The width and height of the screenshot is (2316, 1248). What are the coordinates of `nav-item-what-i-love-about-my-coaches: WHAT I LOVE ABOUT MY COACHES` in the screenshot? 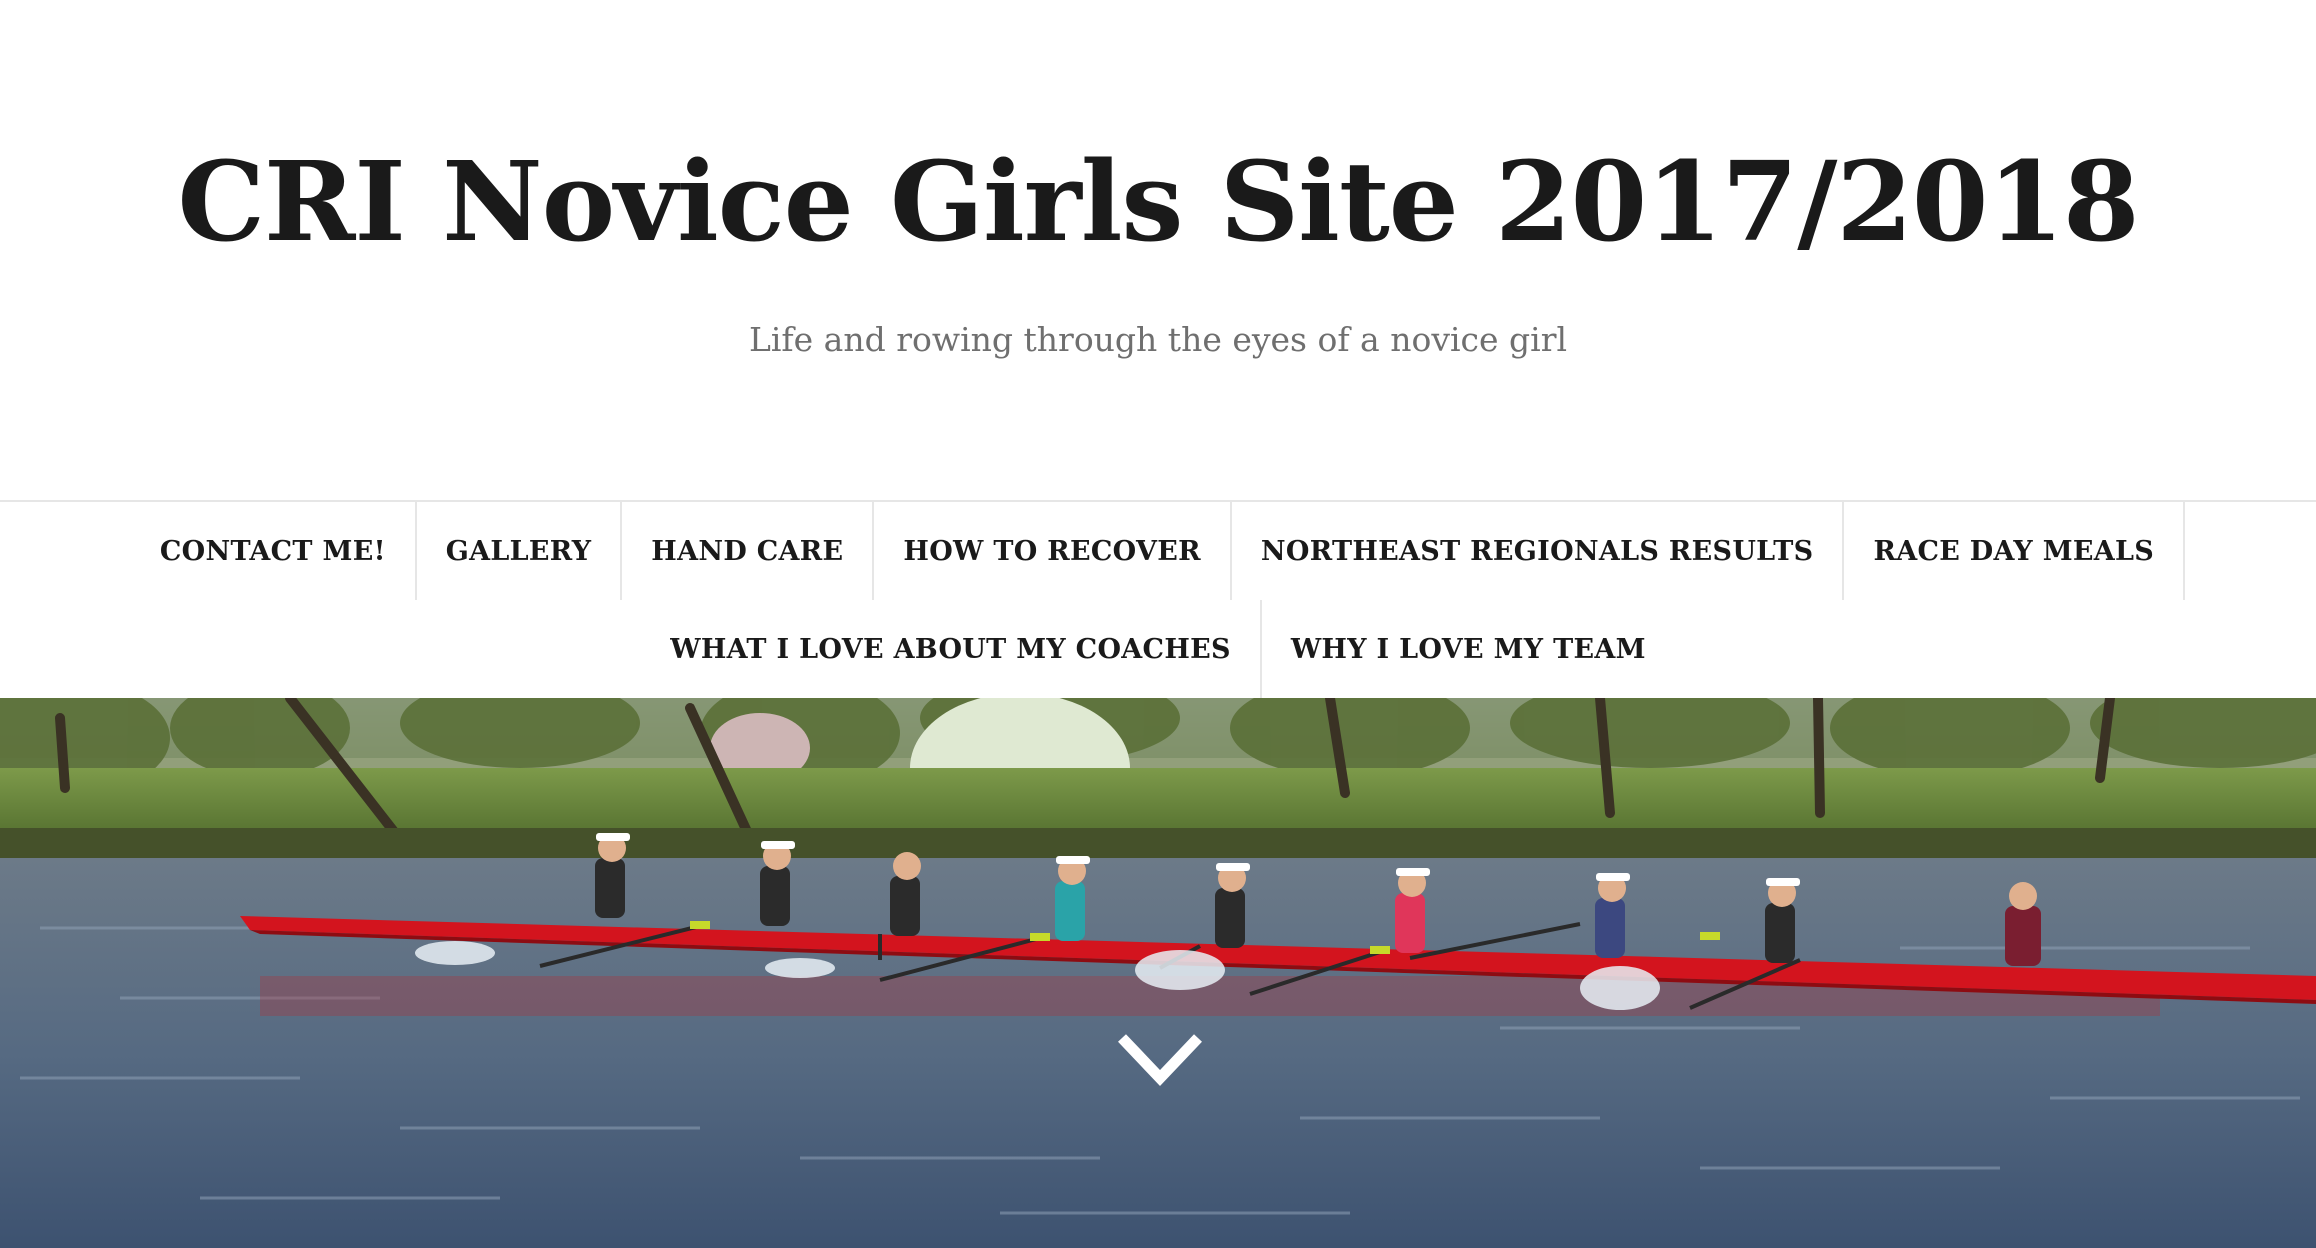 It's located at (950, 649).